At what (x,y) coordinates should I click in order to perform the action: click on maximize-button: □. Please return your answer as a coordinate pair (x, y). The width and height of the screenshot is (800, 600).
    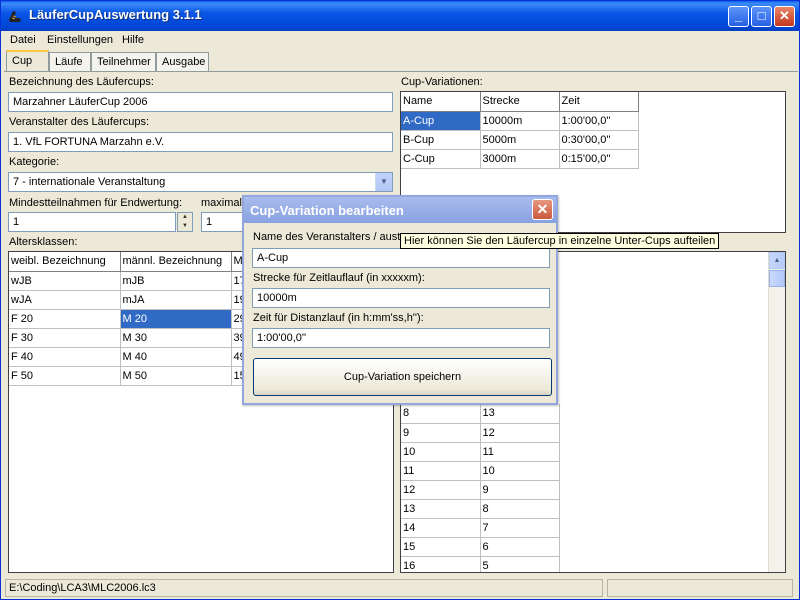
    Looking at the image, I should click on (761, 16).